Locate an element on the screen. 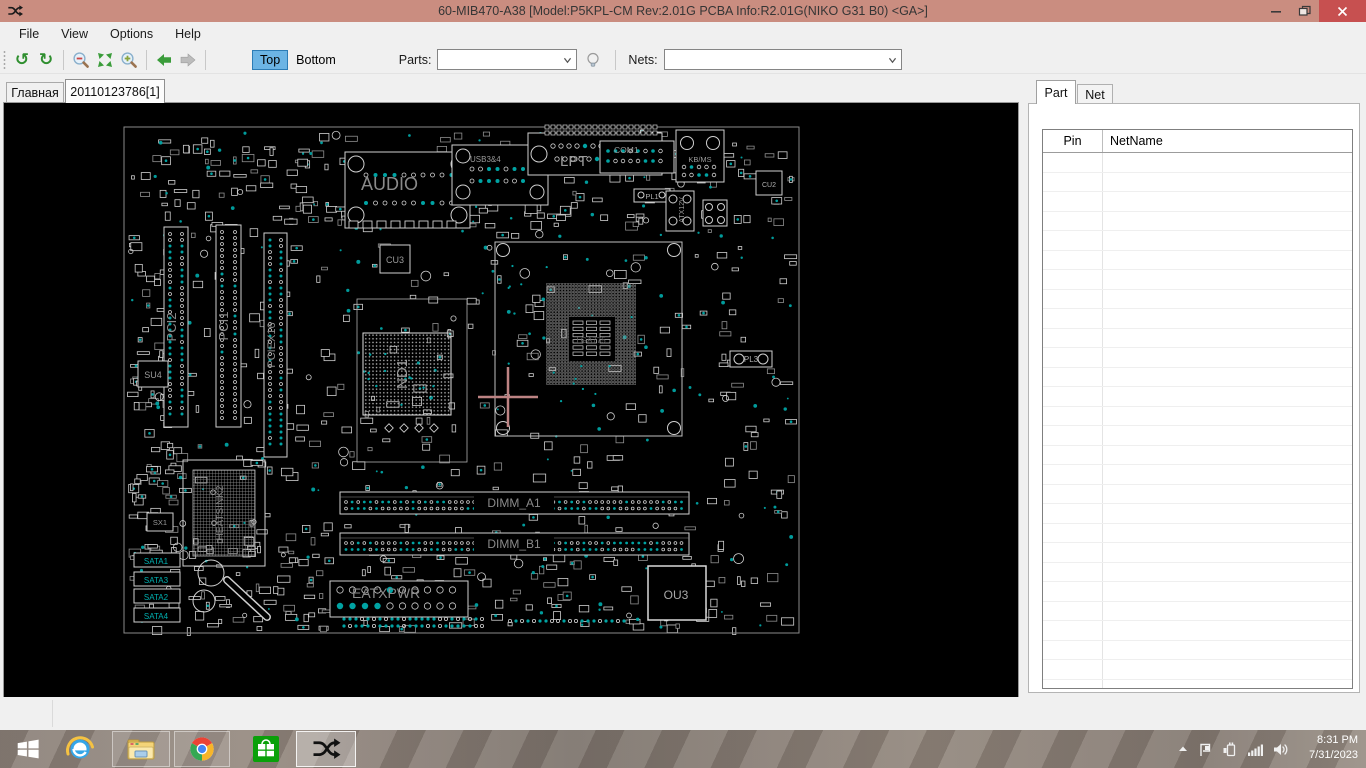 This screenshot has width=1366, height=768. taskbar-clock: 8:31 PM 7/31/2023 is located at coordinates (1326, 748).